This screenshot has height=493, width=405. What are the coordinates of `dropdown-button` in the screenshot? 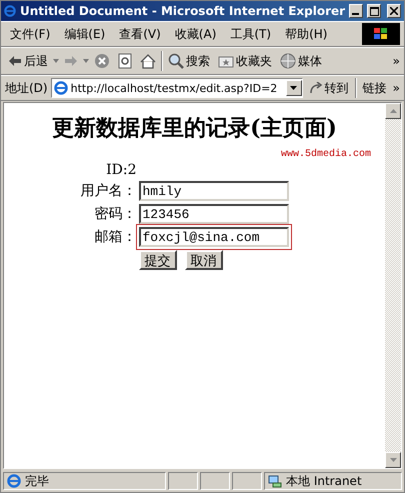 It's located at (294, 88).